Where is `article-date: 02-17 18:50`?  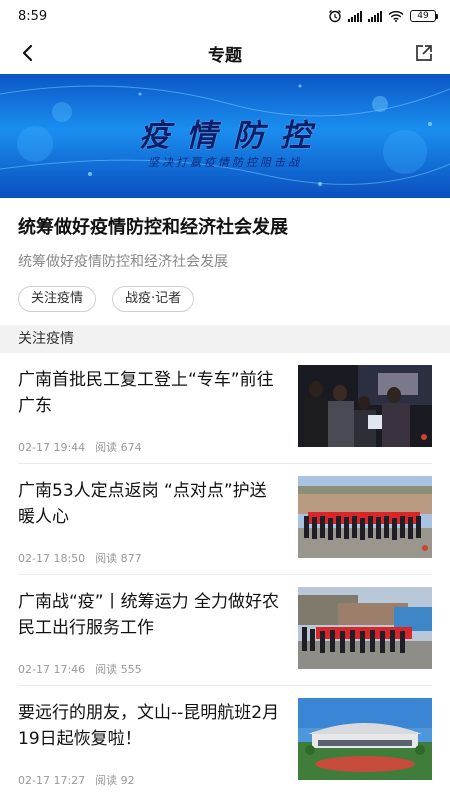 article-date: 02-17 18:50 is located at coordinates (52, 558).